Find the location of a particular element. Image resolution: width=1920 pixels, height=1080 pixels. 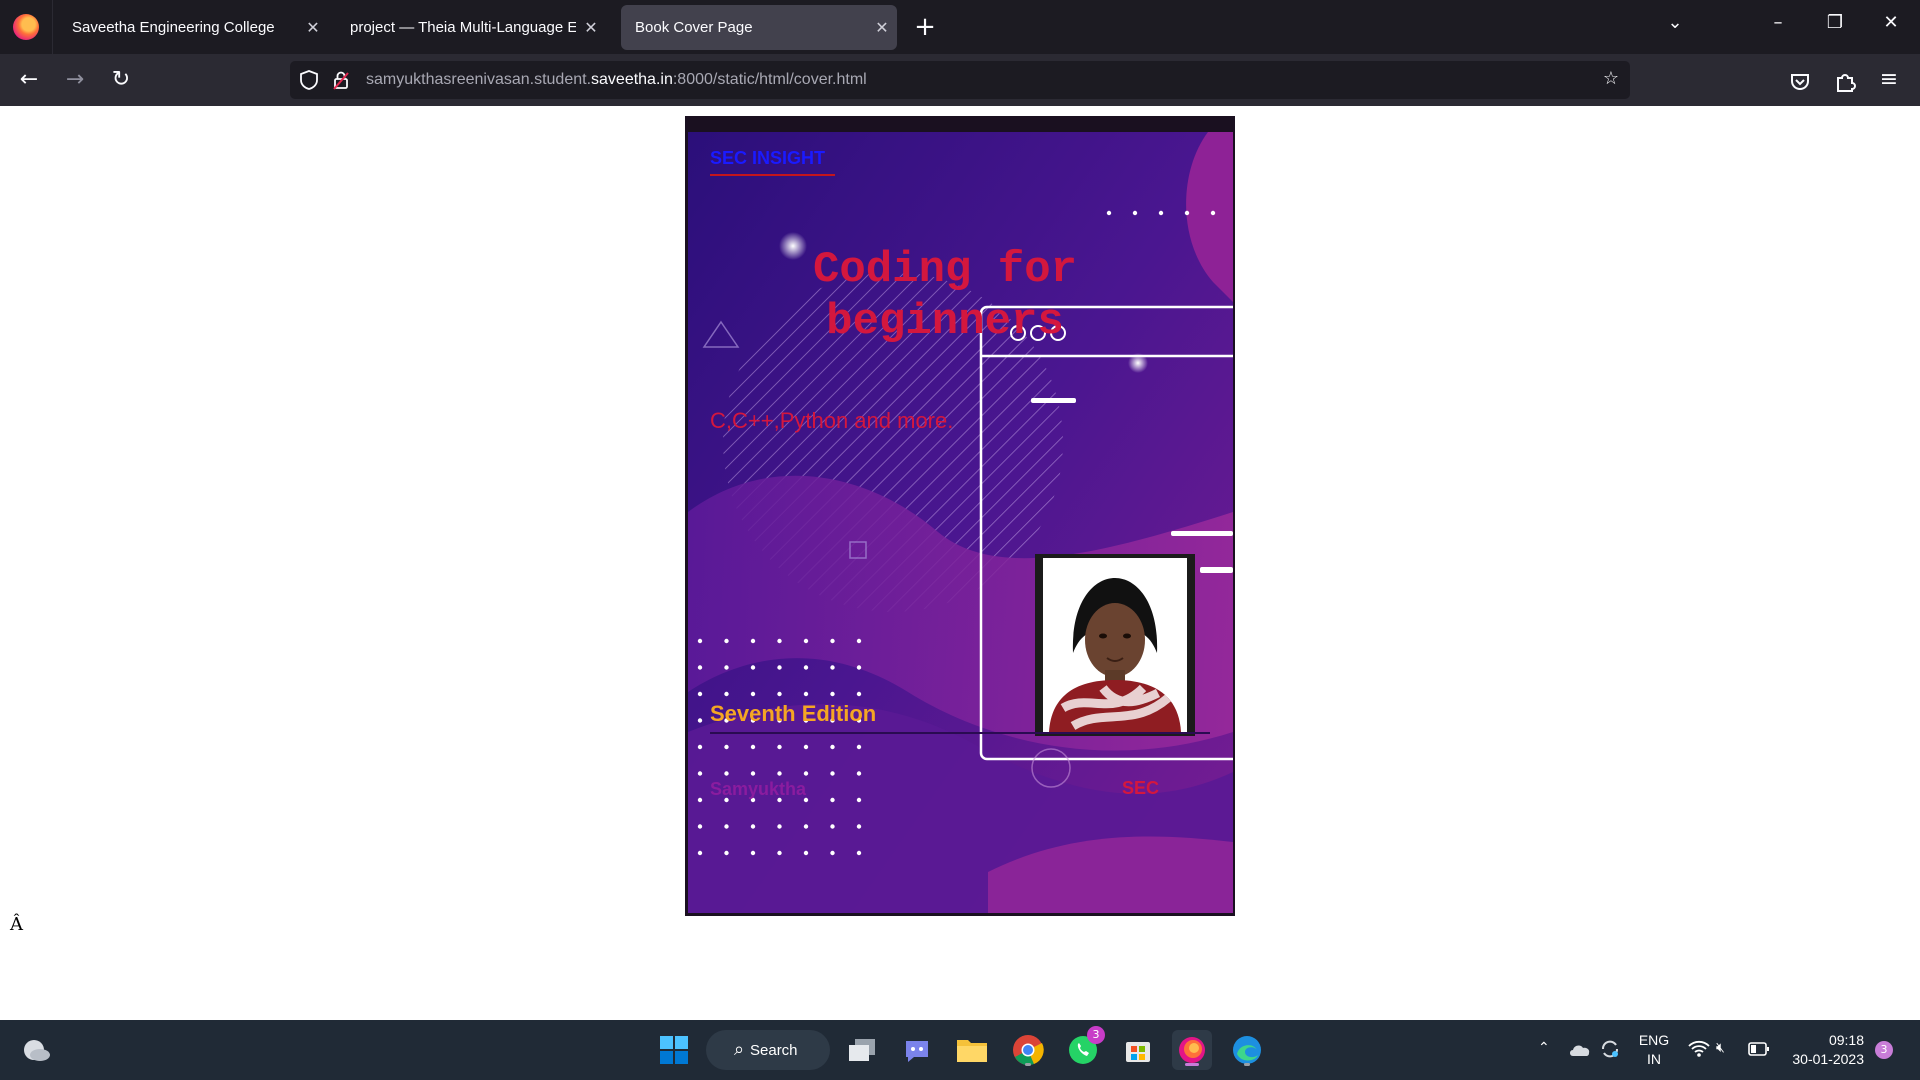

lock-warning-icon is located at coordinates (341, 80).